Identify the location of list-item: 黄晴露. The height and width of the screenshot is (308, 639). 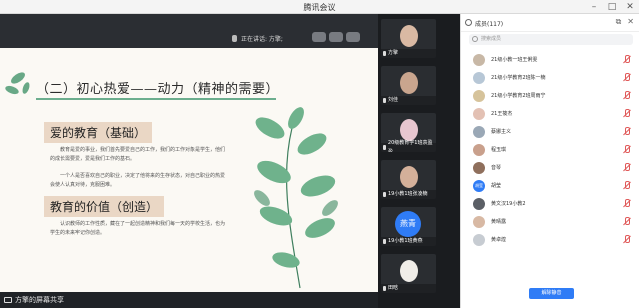
(550, 222).